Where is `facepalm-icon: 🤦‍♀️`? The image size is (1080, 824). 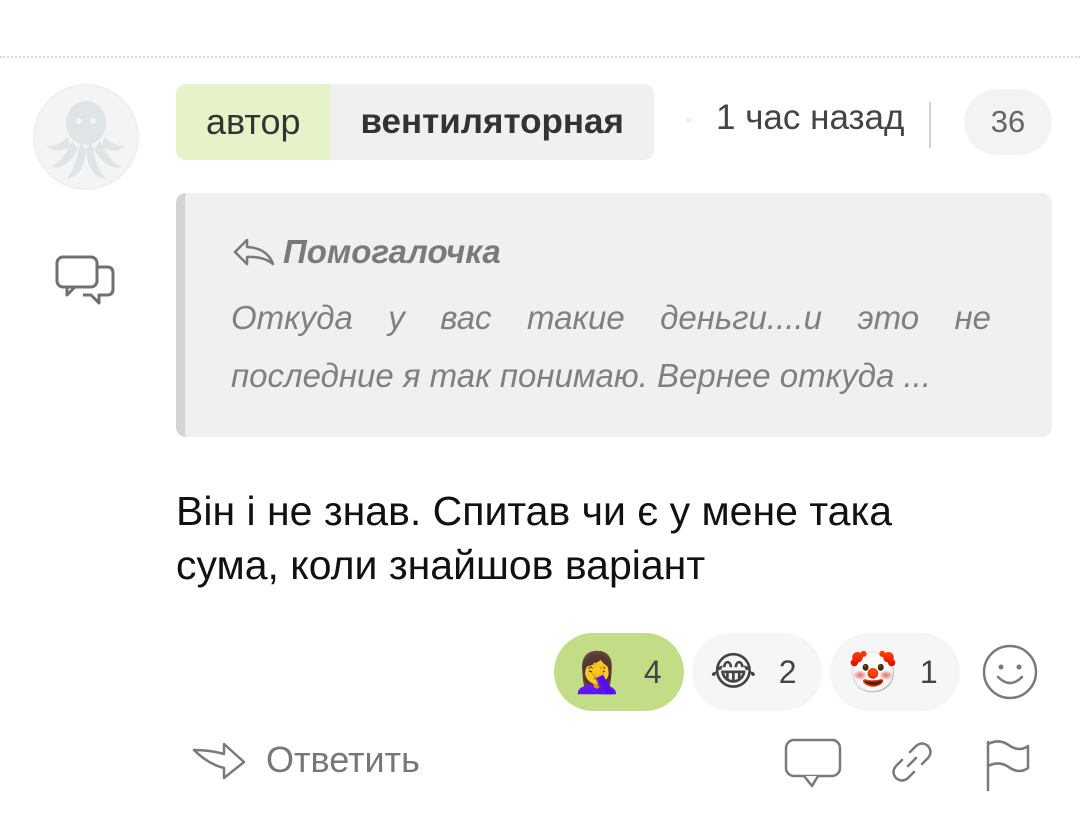 facepalm-icon: 🤦‍♀️ is located at coordinates (597, 672).